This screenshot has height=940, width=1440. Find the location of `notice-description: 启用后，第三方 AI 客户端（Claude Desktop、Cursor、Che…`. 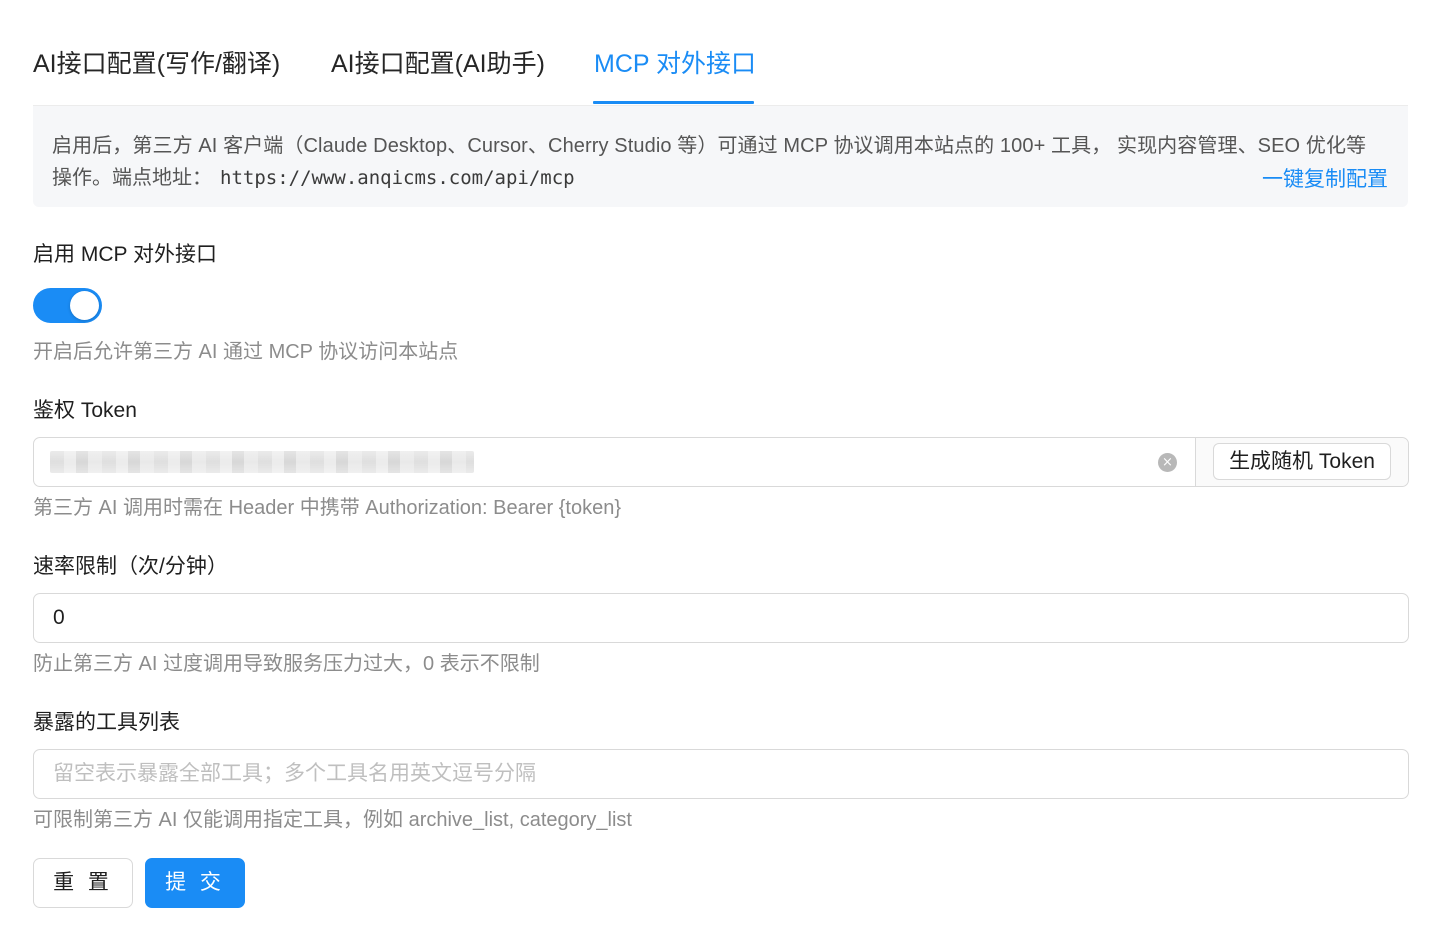

notice-description: 启用后，第三方 AI 客户端（Claude Desktop、Cursor、Che… is located at coordinates (709, 146).